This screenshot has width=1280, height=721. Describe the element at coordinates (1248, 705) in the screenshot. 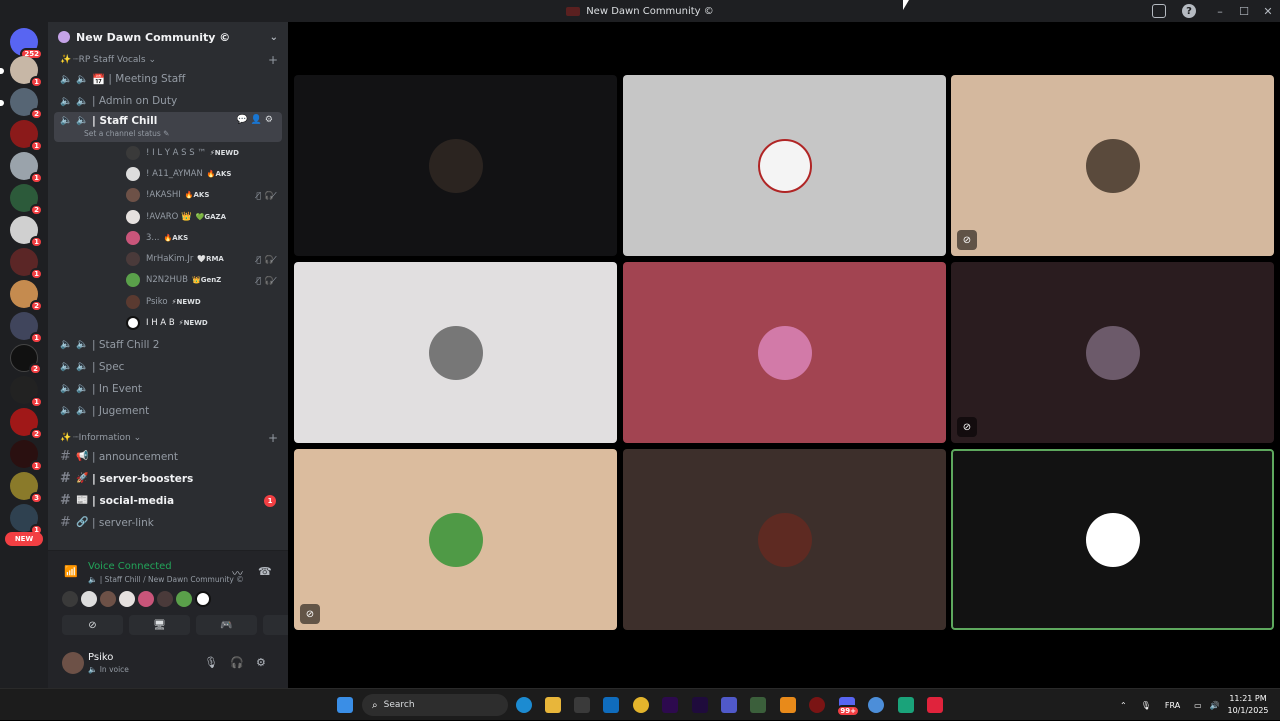

I see `clock: 11:21 PM 10/1/2025` at that location.